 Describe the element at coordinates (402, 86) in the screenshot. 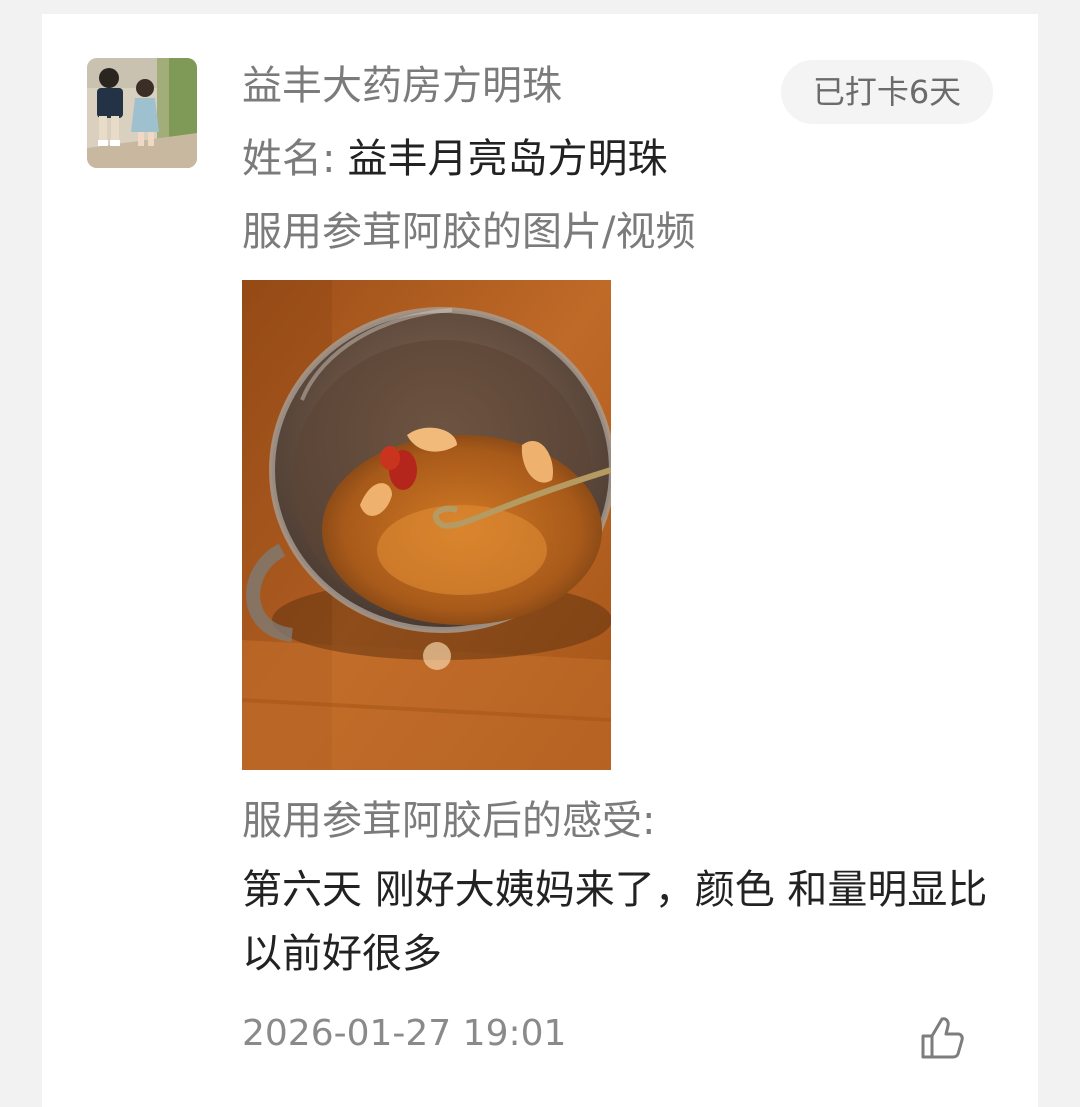

I see `author-name: 益丰大药房方明珠` at that location.